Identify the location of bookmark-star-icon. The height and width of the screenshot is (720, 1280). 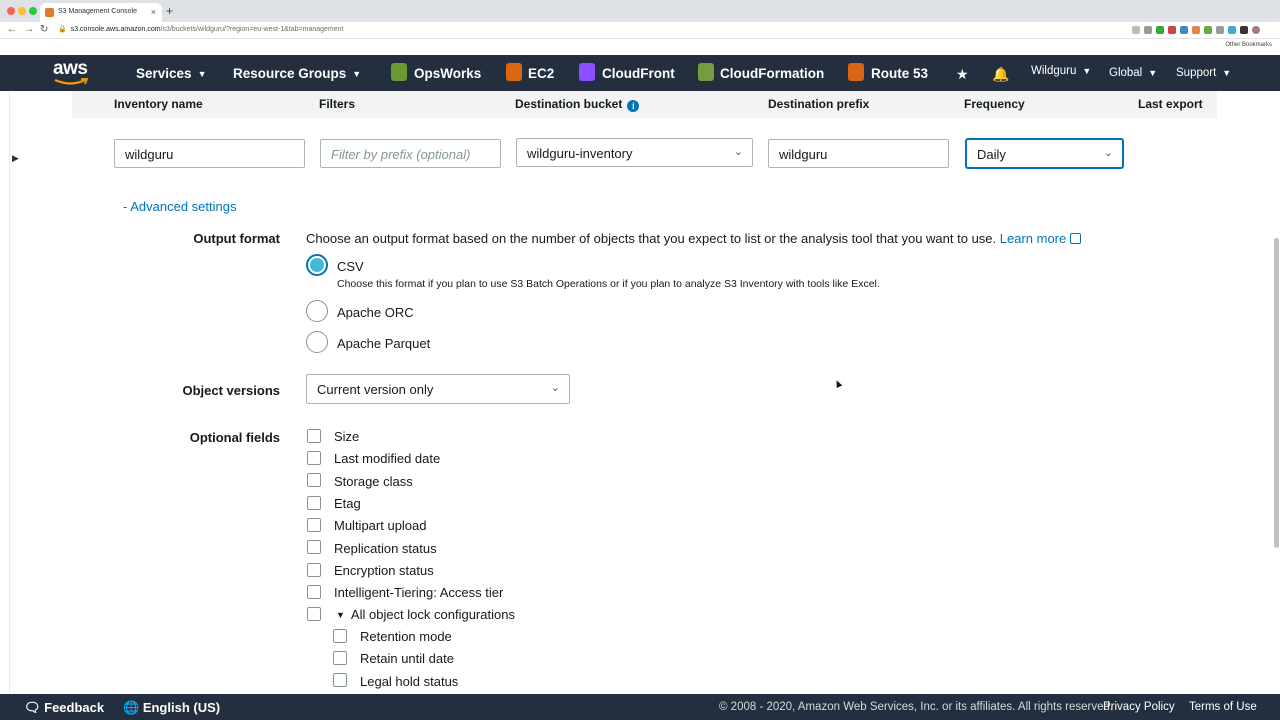
(1148, 30).